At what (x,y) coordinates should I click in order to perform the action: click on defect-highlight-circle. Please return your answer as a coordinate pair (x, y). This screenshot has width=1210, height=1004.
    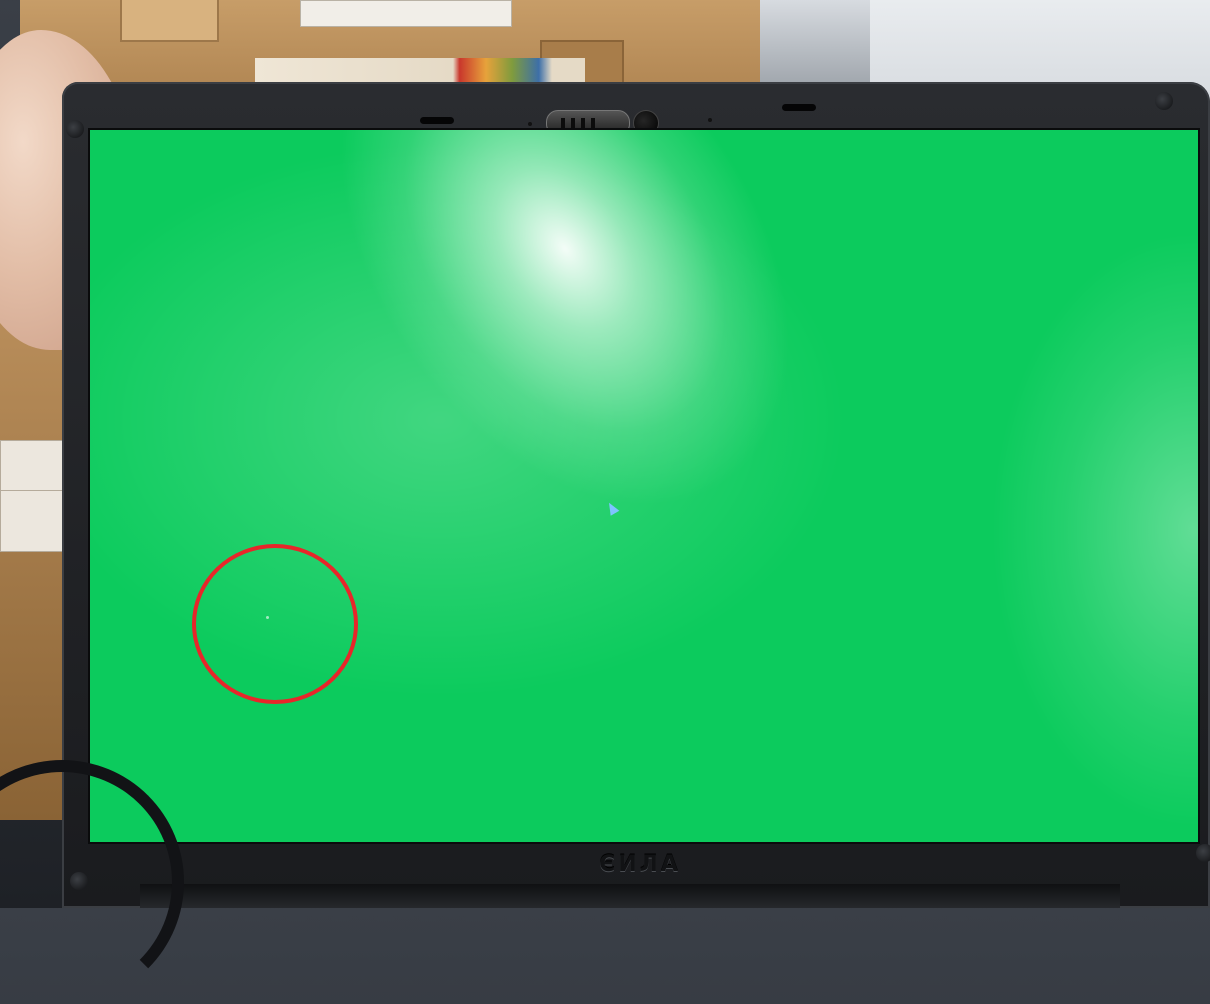
    Looking at the image, I should click on (275, 624).